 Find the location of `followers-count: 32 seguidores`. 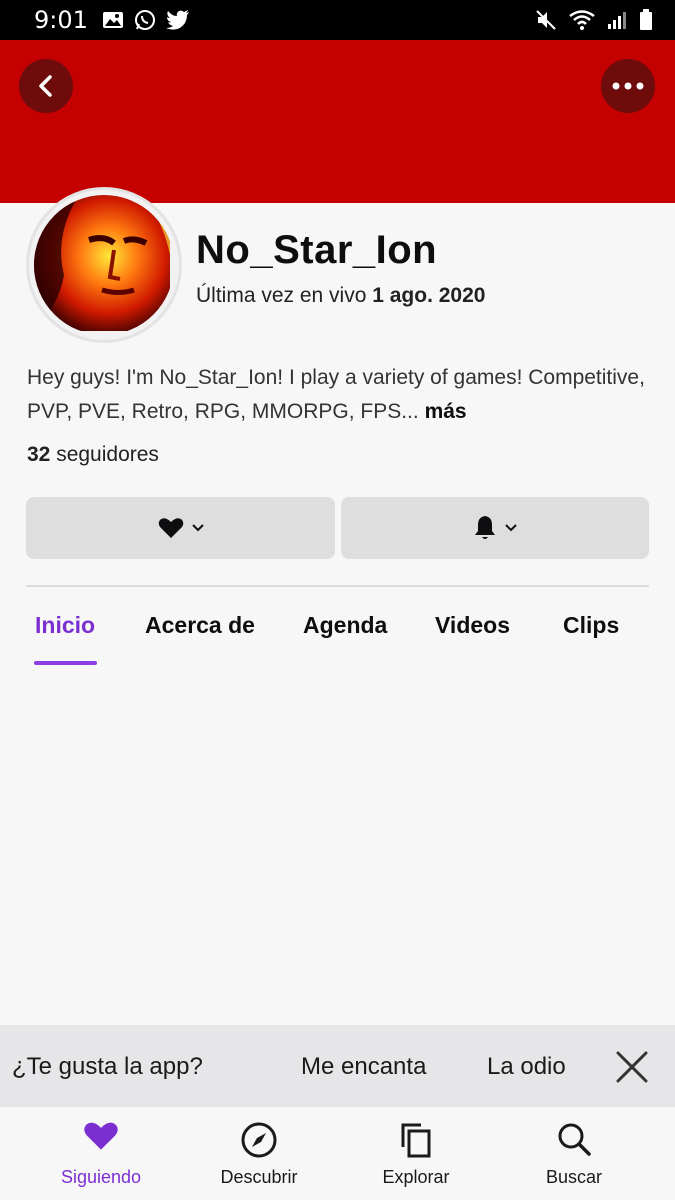

followers-count: 32 seguidores is located at coordinates (93, 455).